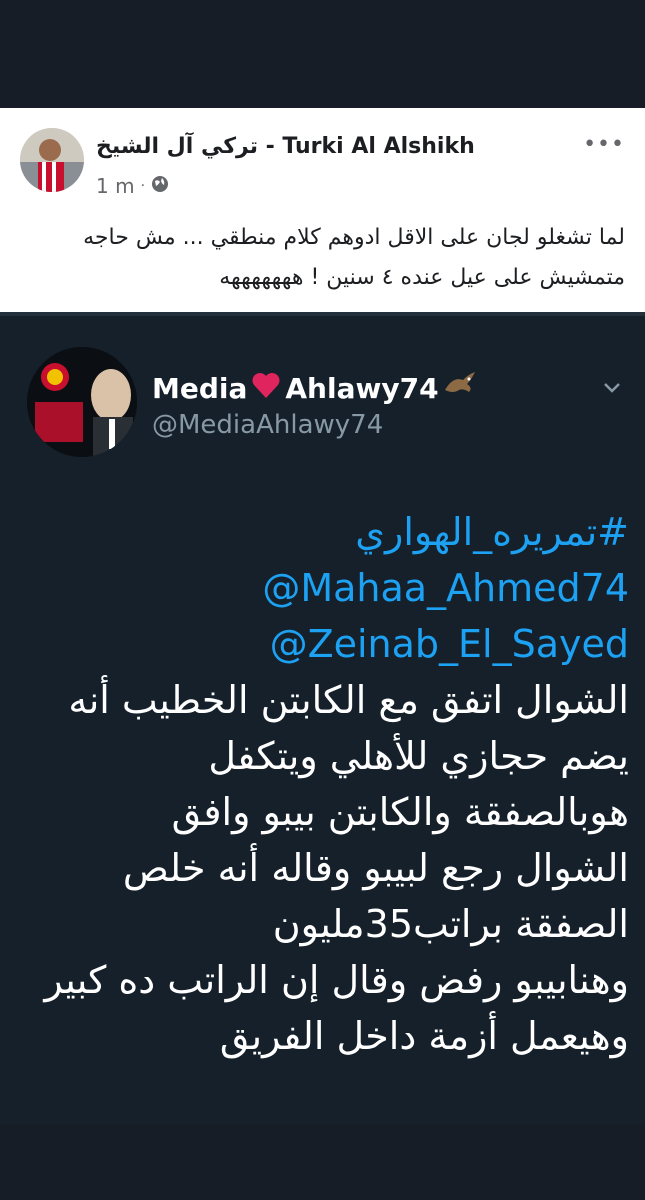 The height and width of the screenshot is (1200, 645). Describe the element at coordinates (336, 980) in the screenshot. I see `tweet-body-line: وهنابيبو رفض وقال إن الراتب ده كبير` at that location.